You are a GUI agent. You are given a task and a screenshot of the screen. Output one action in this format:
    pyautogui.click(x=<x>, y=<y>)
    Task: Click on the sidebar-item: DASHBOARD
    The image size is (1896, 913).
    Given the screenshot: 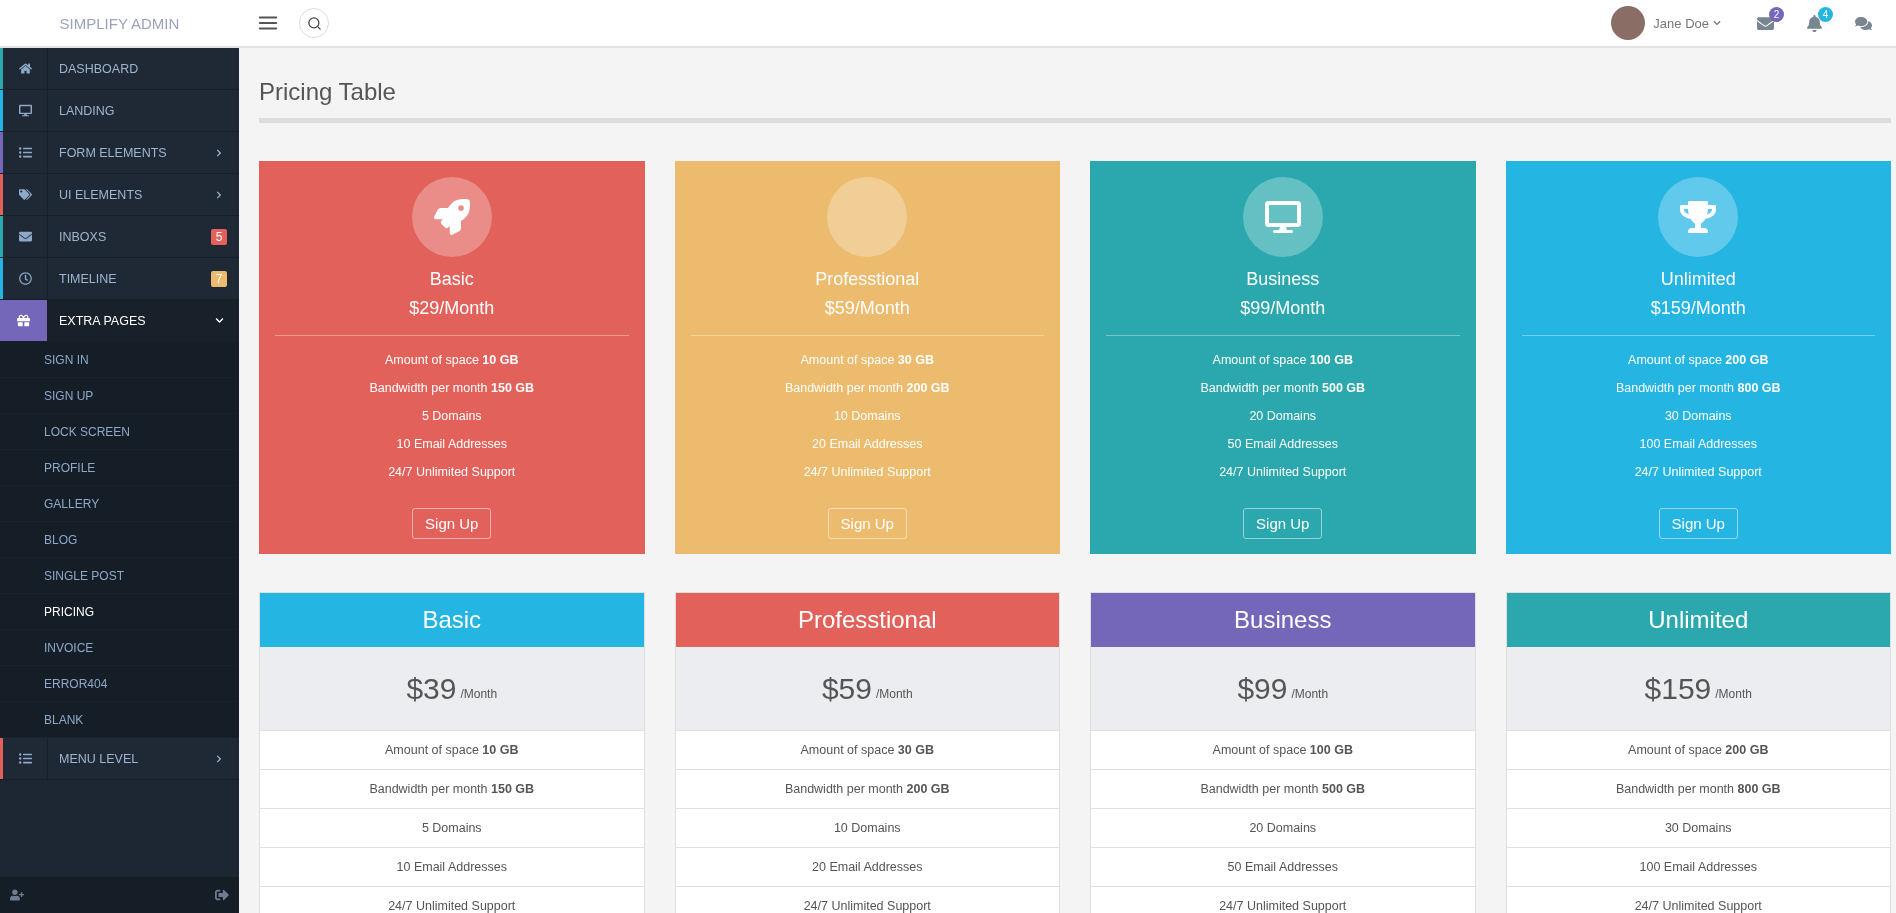 What is the action you would take?
    pyautogui.click(x=119, y=69)
    